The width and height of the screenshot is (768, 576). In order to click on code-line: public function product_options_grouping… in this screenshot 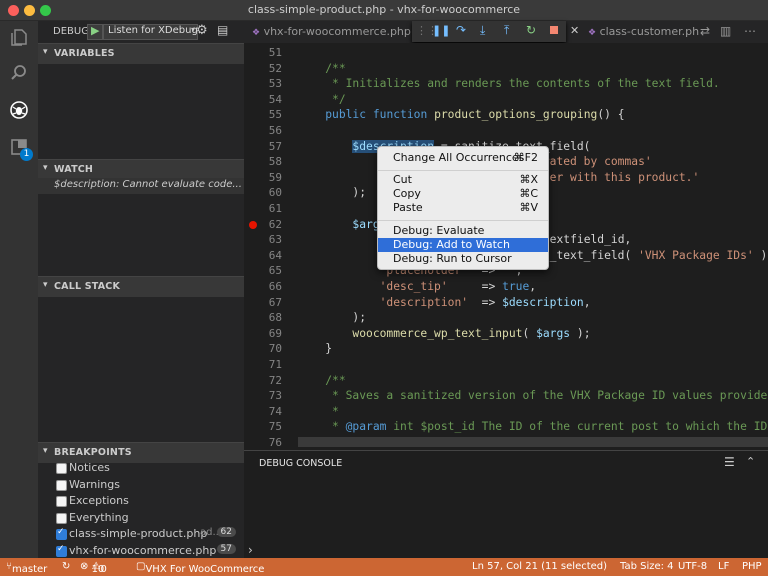, I will do `click(475, 115)`.